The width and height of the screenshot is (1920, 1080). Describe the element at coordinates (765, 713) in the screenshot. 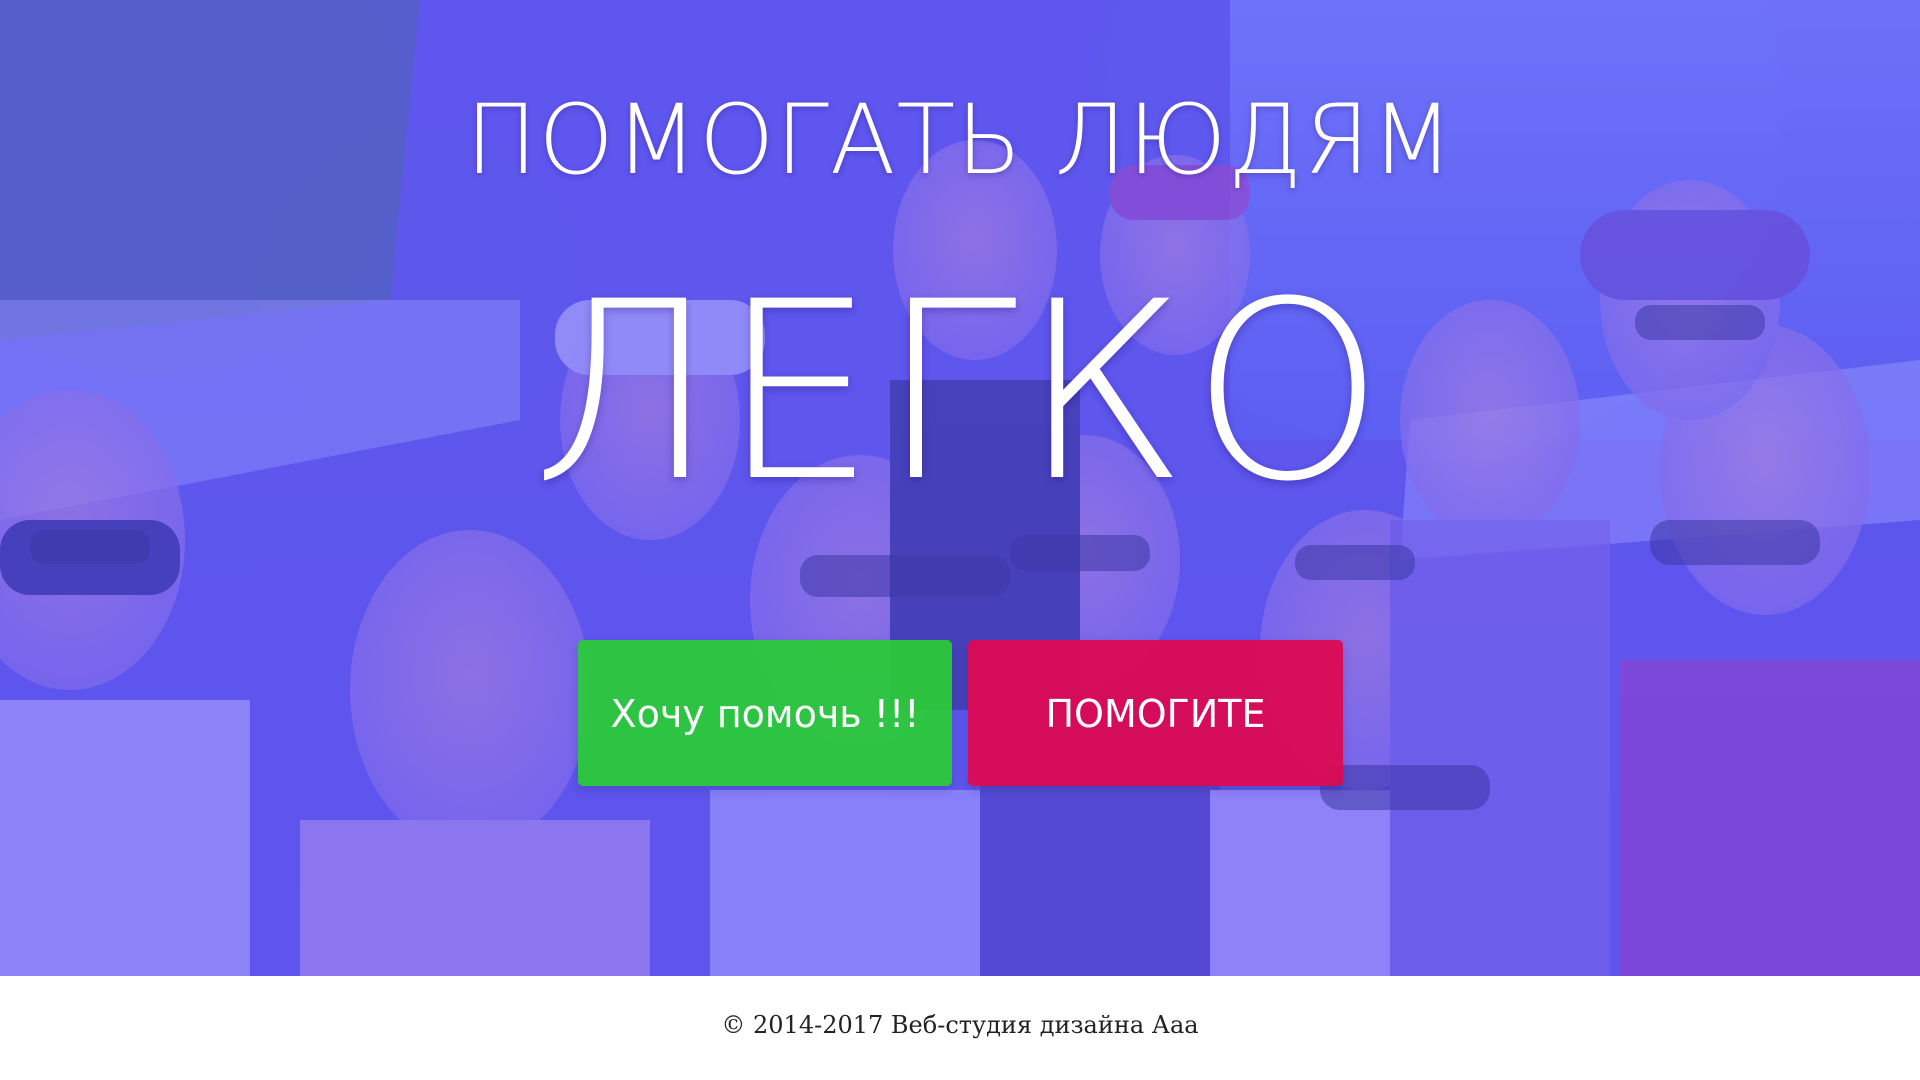

I see `want-to-help-button: Хочу помочь !!!` at that location.